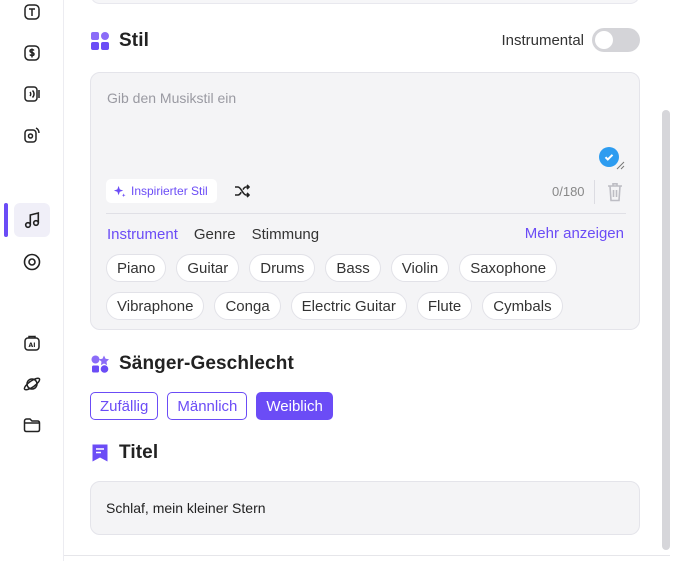  I want to click on toggle-knob, so click(604, 40).